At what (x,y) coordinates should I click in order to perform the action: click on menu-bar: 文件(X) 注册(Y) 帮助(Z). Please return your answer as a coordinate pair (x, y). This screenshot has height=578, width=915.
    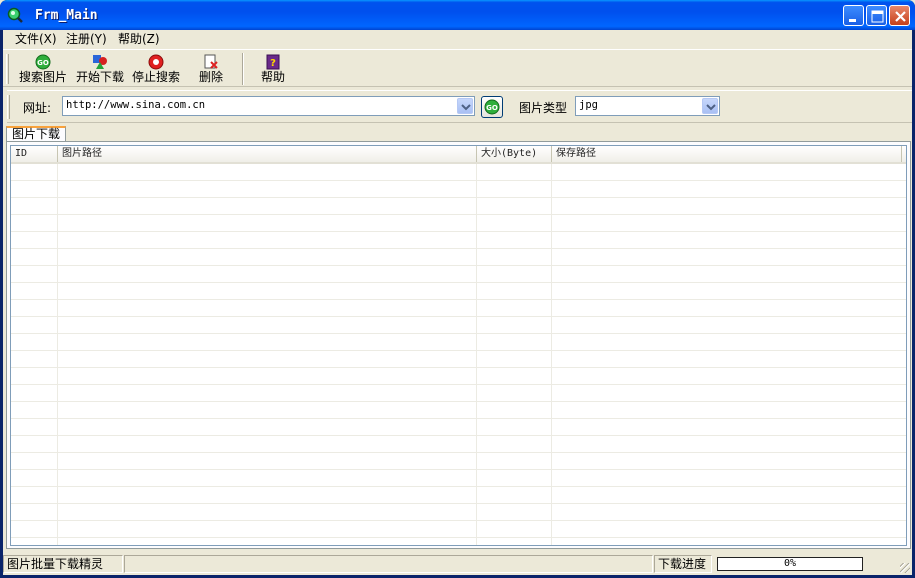
    Looking at the image, I should click on (457, 39).